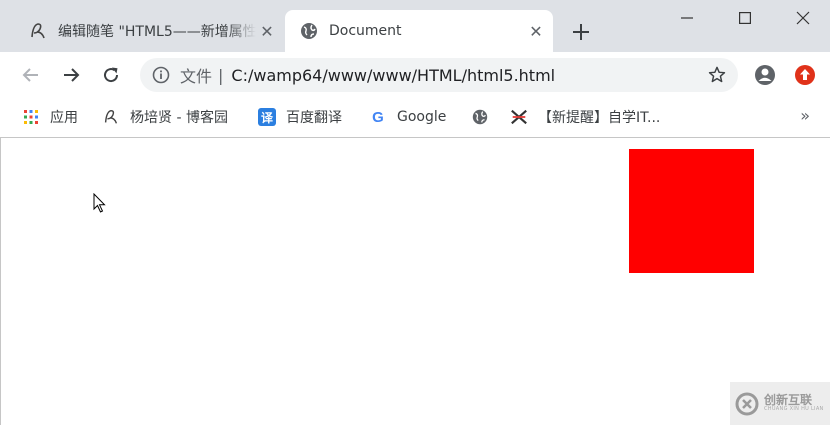  I want to click on watermark-logo-icon, so click(747, 403).